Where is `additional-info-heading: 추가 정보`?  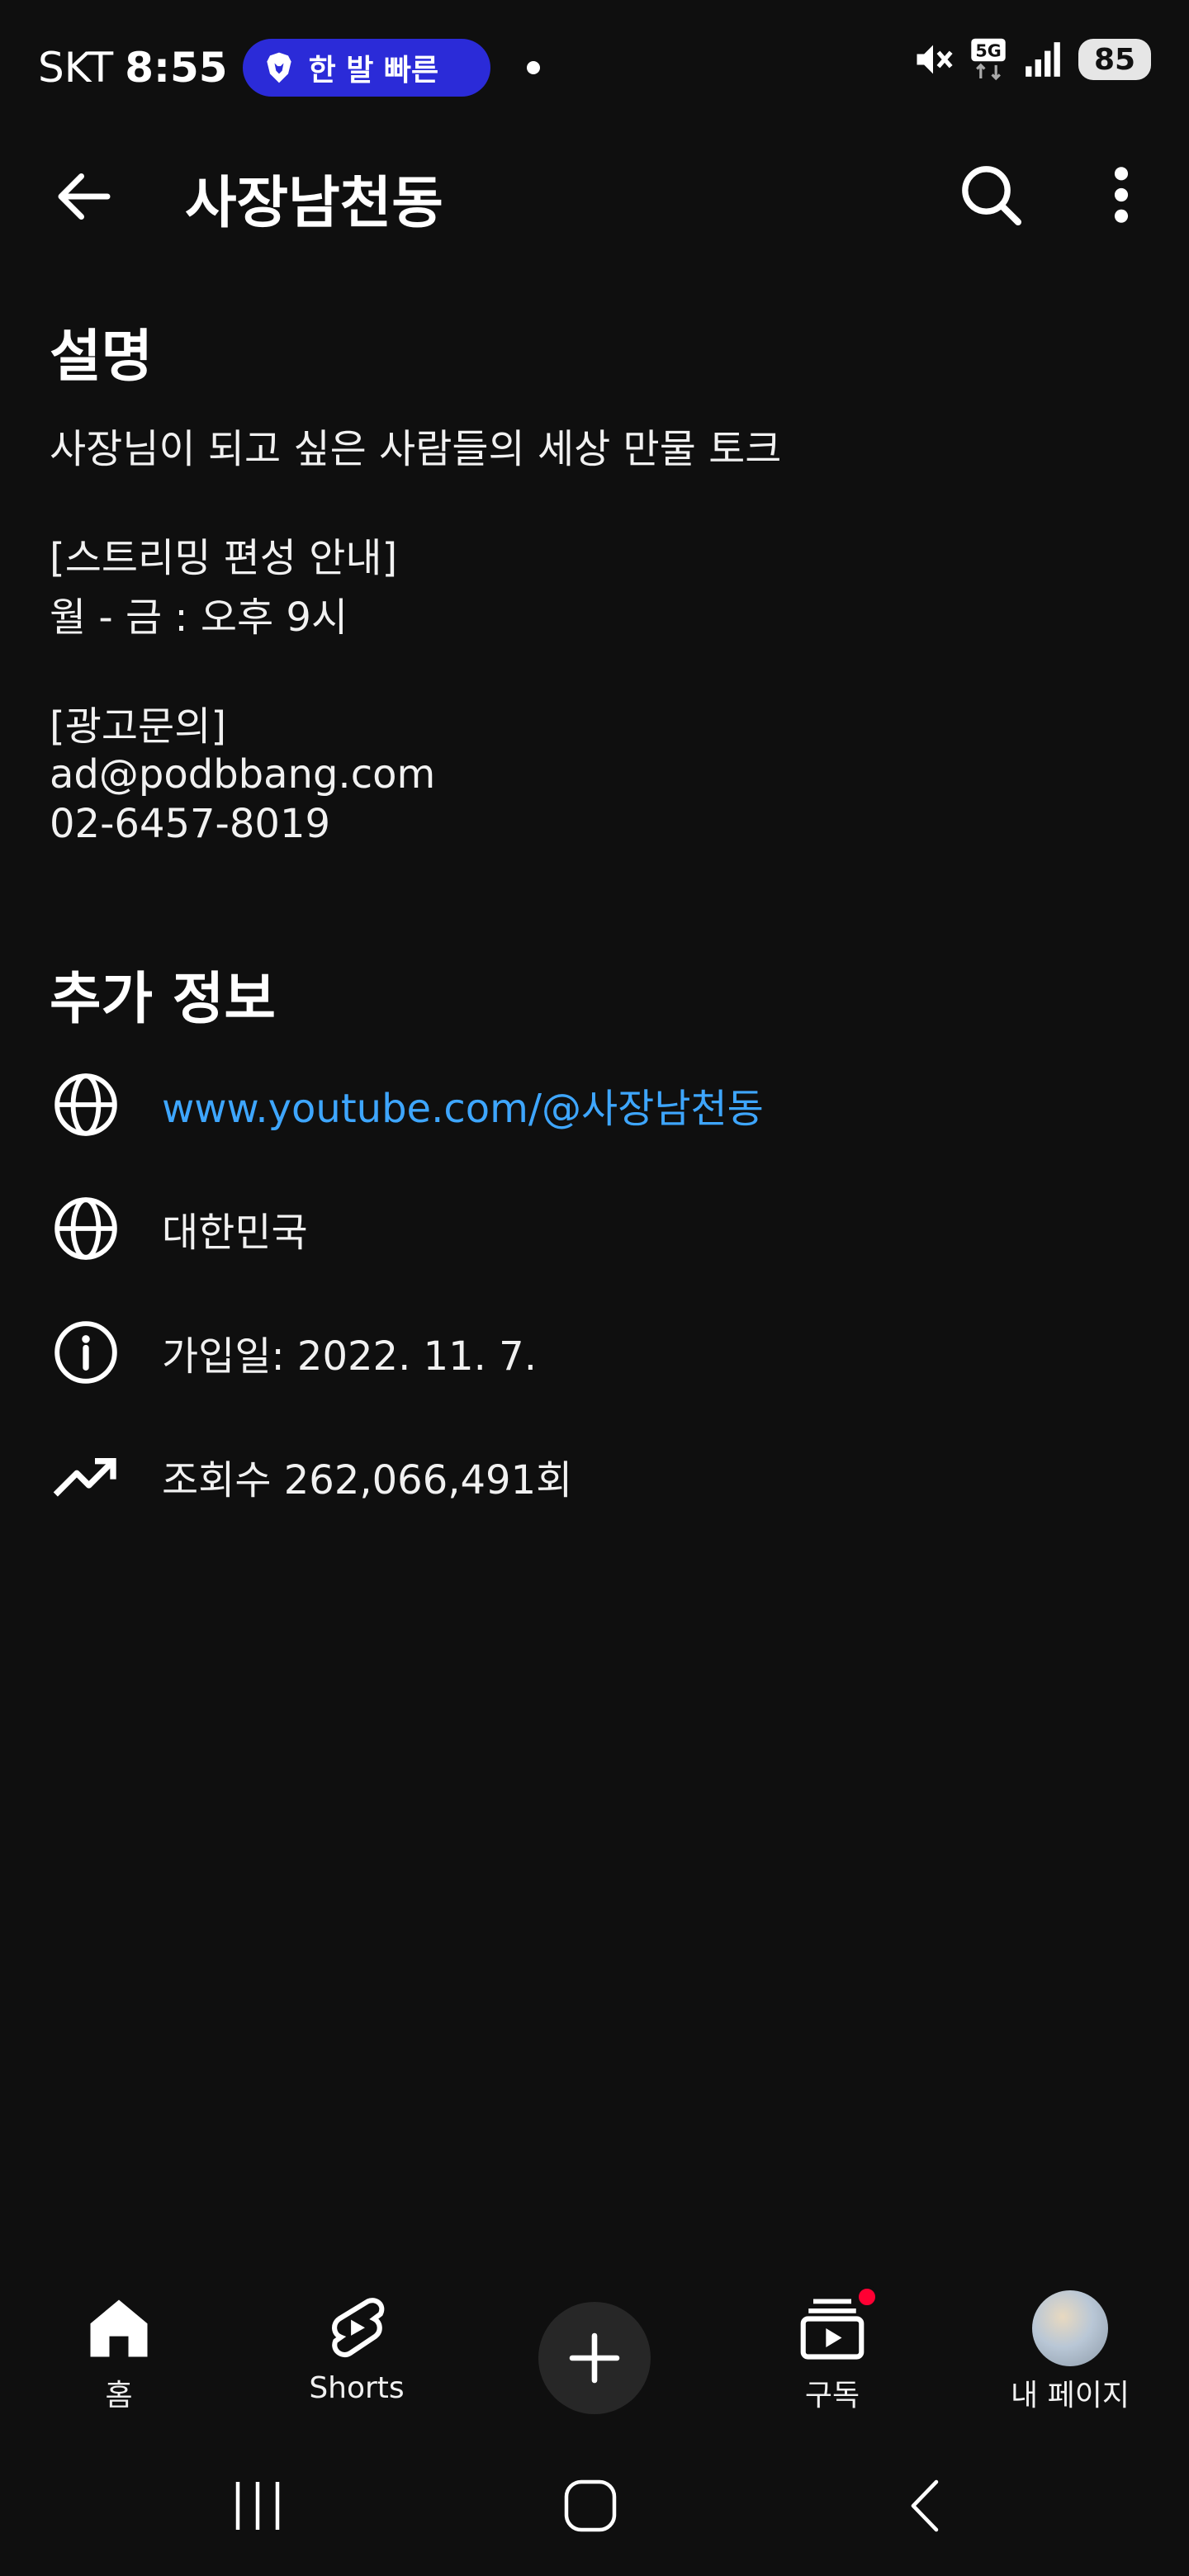 additional-info-heading: 추가 정보 is located at coordinates (163, 999).